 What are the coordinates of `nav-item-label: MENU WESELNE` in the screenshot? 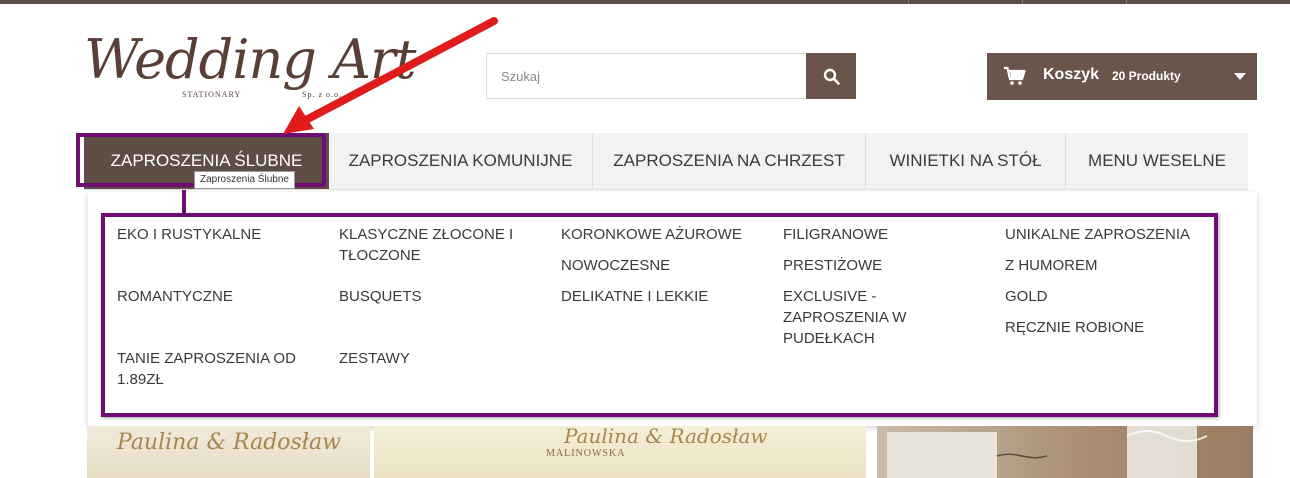 It's located at (1157, 160).